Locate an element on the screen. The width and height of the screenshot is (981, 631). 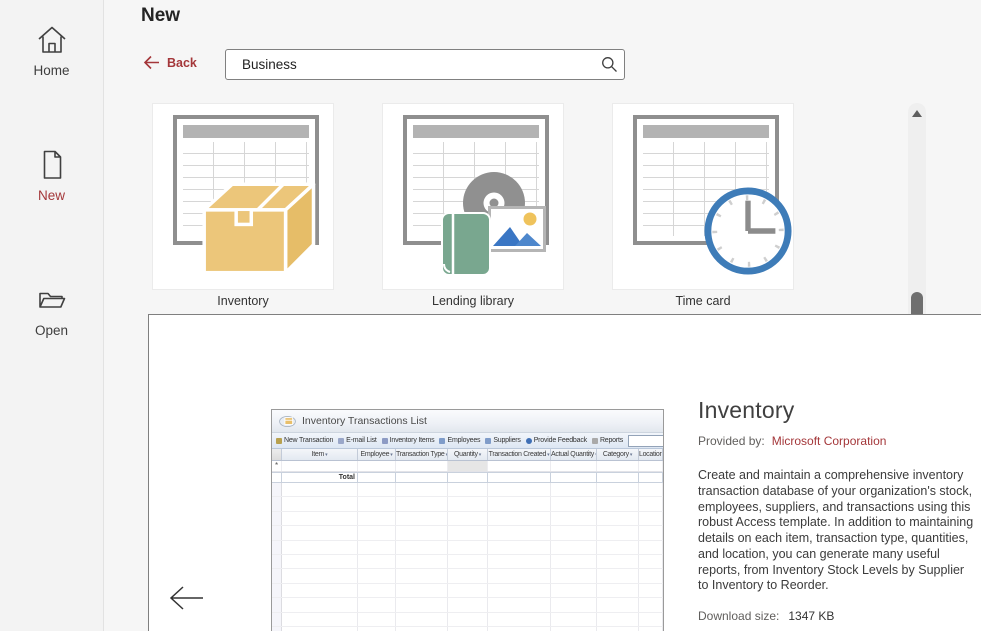
scrollbar-thumb is located at coordinates (917, 303).